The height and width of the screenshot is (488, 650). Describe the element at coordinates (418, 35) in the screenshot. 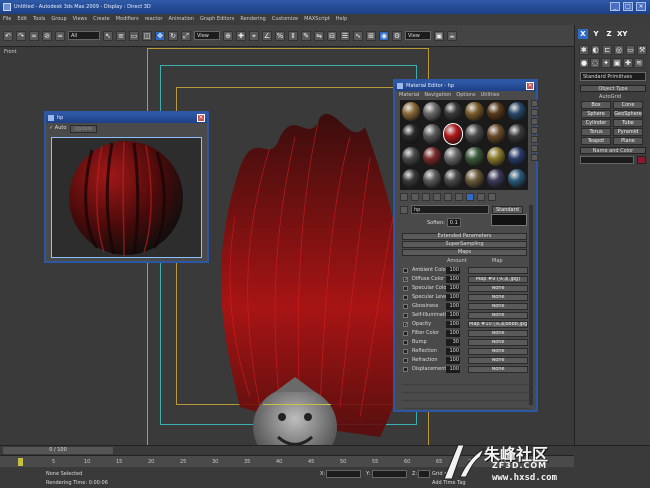

I see `render-view-dropdown: View` at that location.